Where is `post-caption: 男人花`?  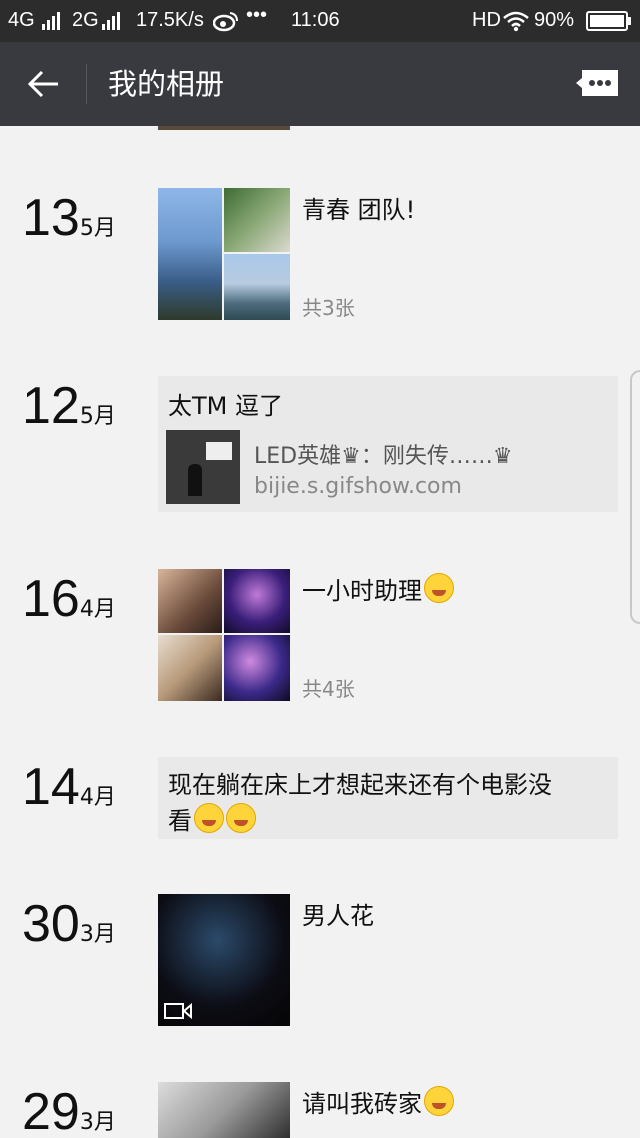 post-caption: 男人花 is located at coordinates (338, 916).